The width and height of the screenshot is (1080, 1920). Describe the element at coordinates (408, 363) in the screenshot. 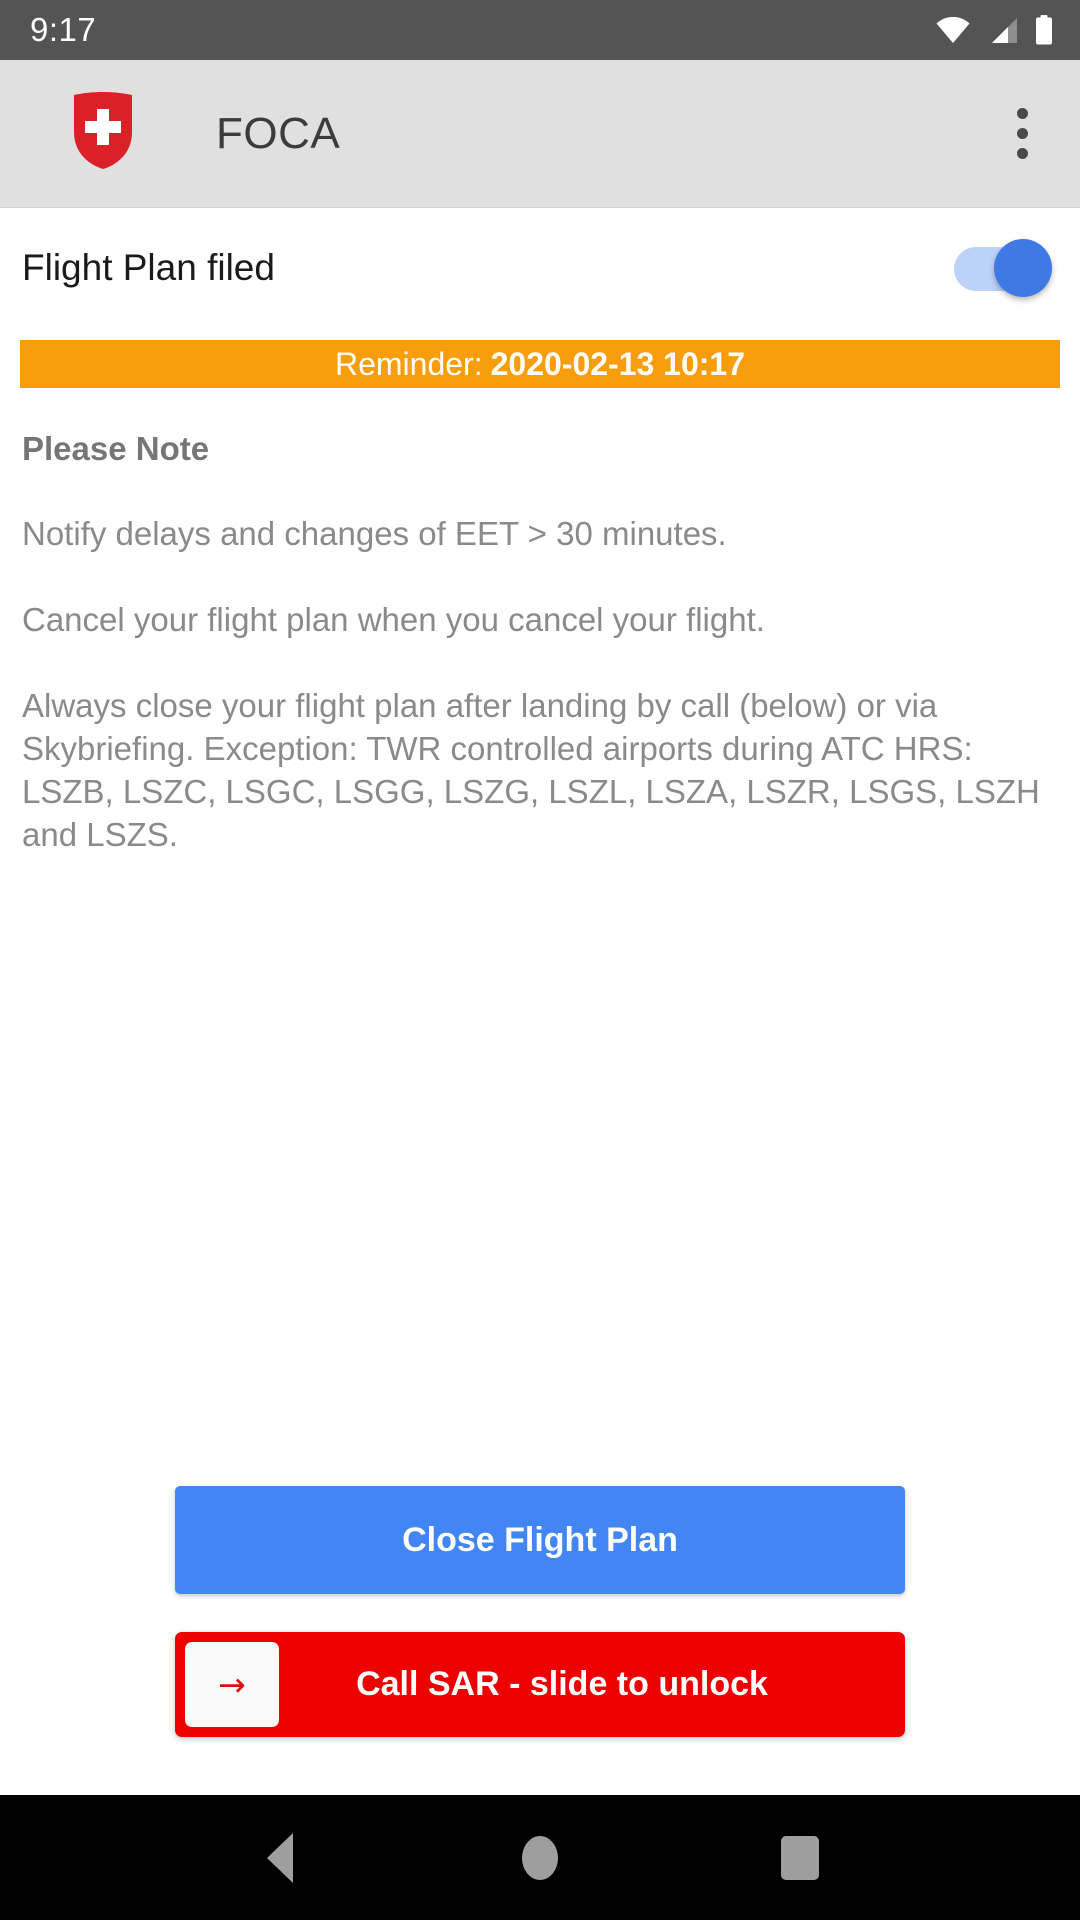

I see `reminder-prefix: Reminder:` at that location.